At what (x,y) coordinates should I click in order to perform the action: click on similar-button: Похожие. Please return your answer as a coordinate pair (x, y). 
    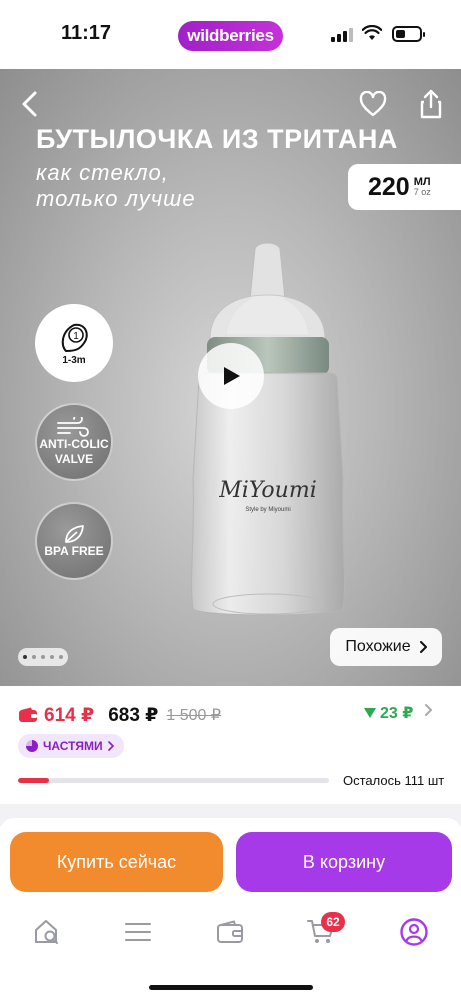
    Looking at the image, I should click on (386, 647).